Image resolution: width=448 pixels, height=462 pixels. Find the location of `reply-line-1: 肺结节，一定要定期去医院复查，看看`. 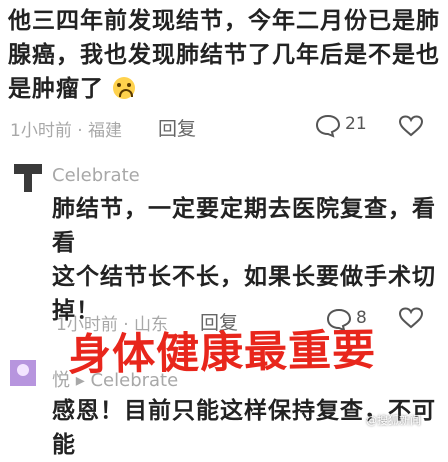

reply-line-1: 肺结节，一定要定期去医院复查，看看 is located at coordinates (244, 226).